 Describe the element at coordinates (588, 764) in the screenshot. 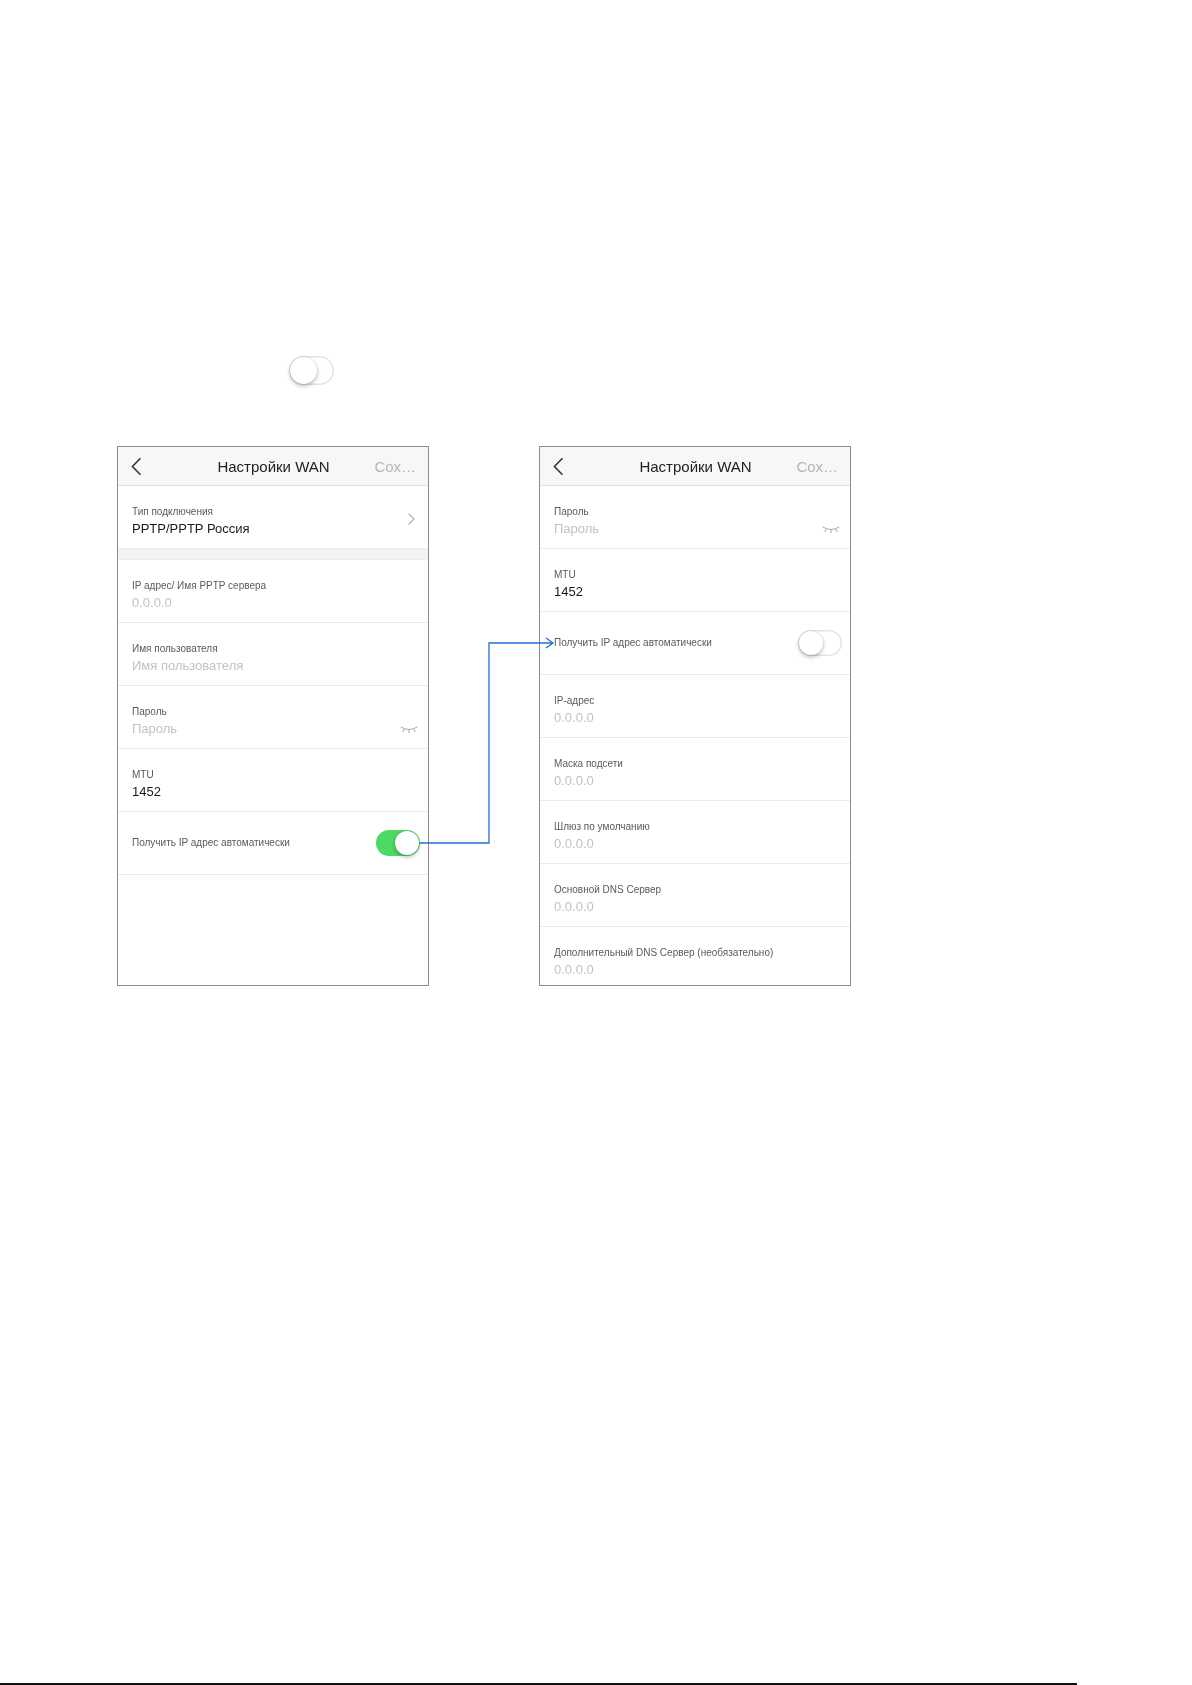

I see `field-label: Маска подсети` at that location.